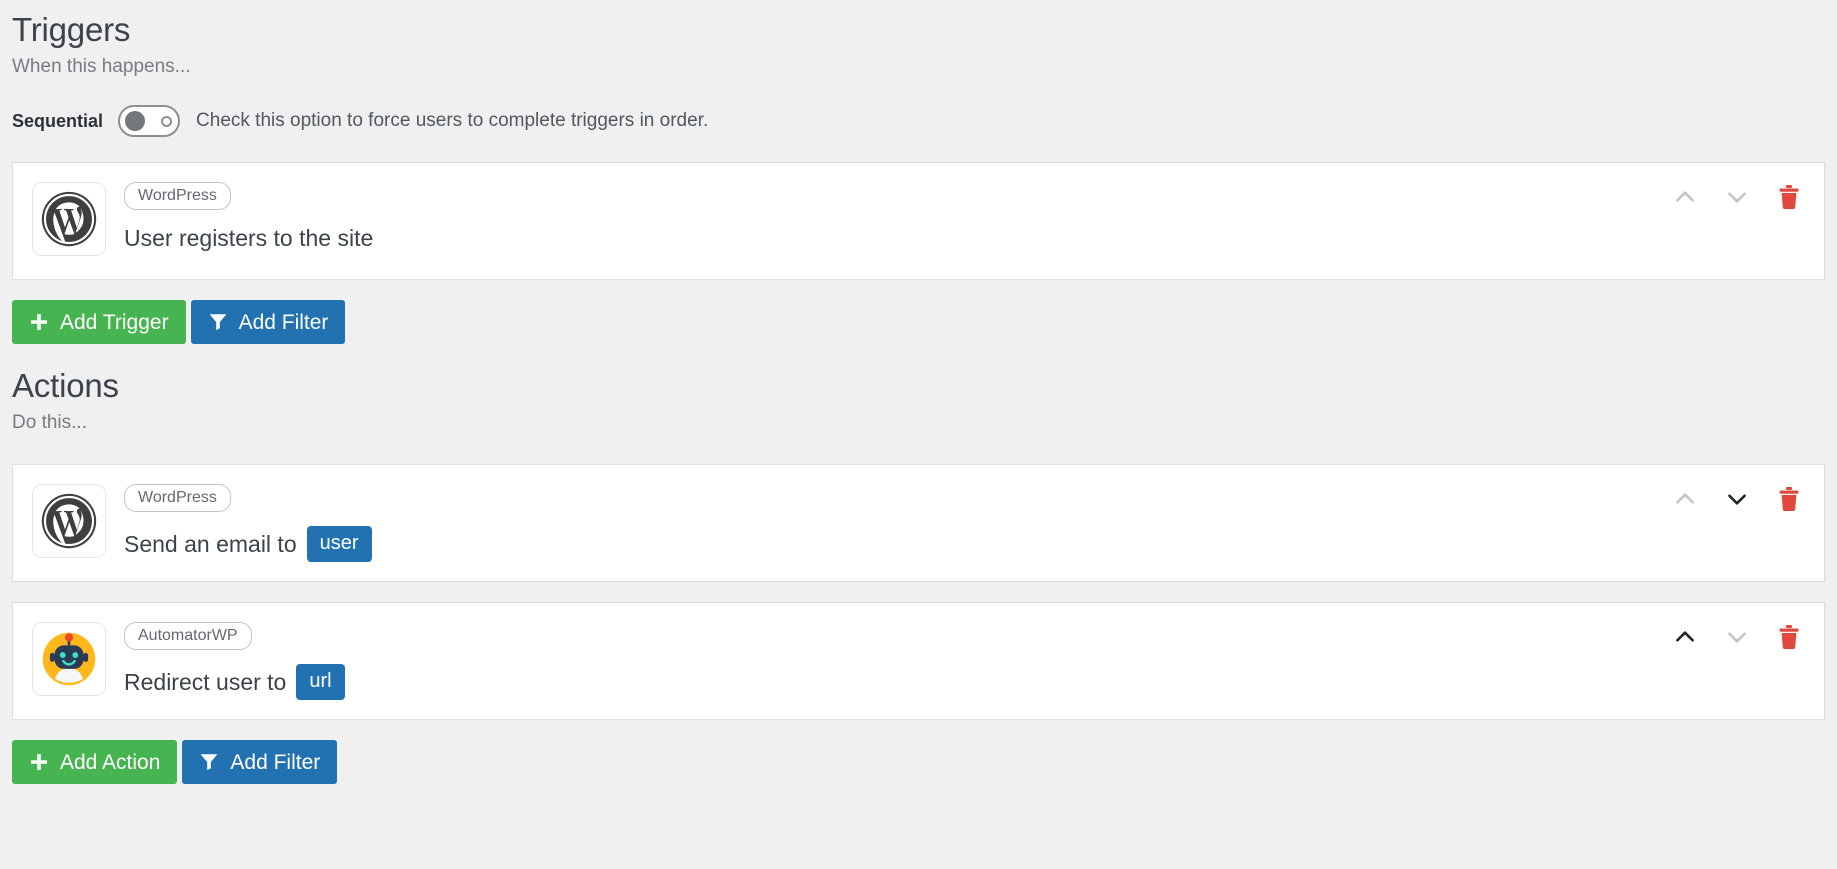  What do you see at coordinates (964, 216) in the screenshot?
I see `trigger-card-body: WordPress User registers to the site` at bounding box center [964, 216].